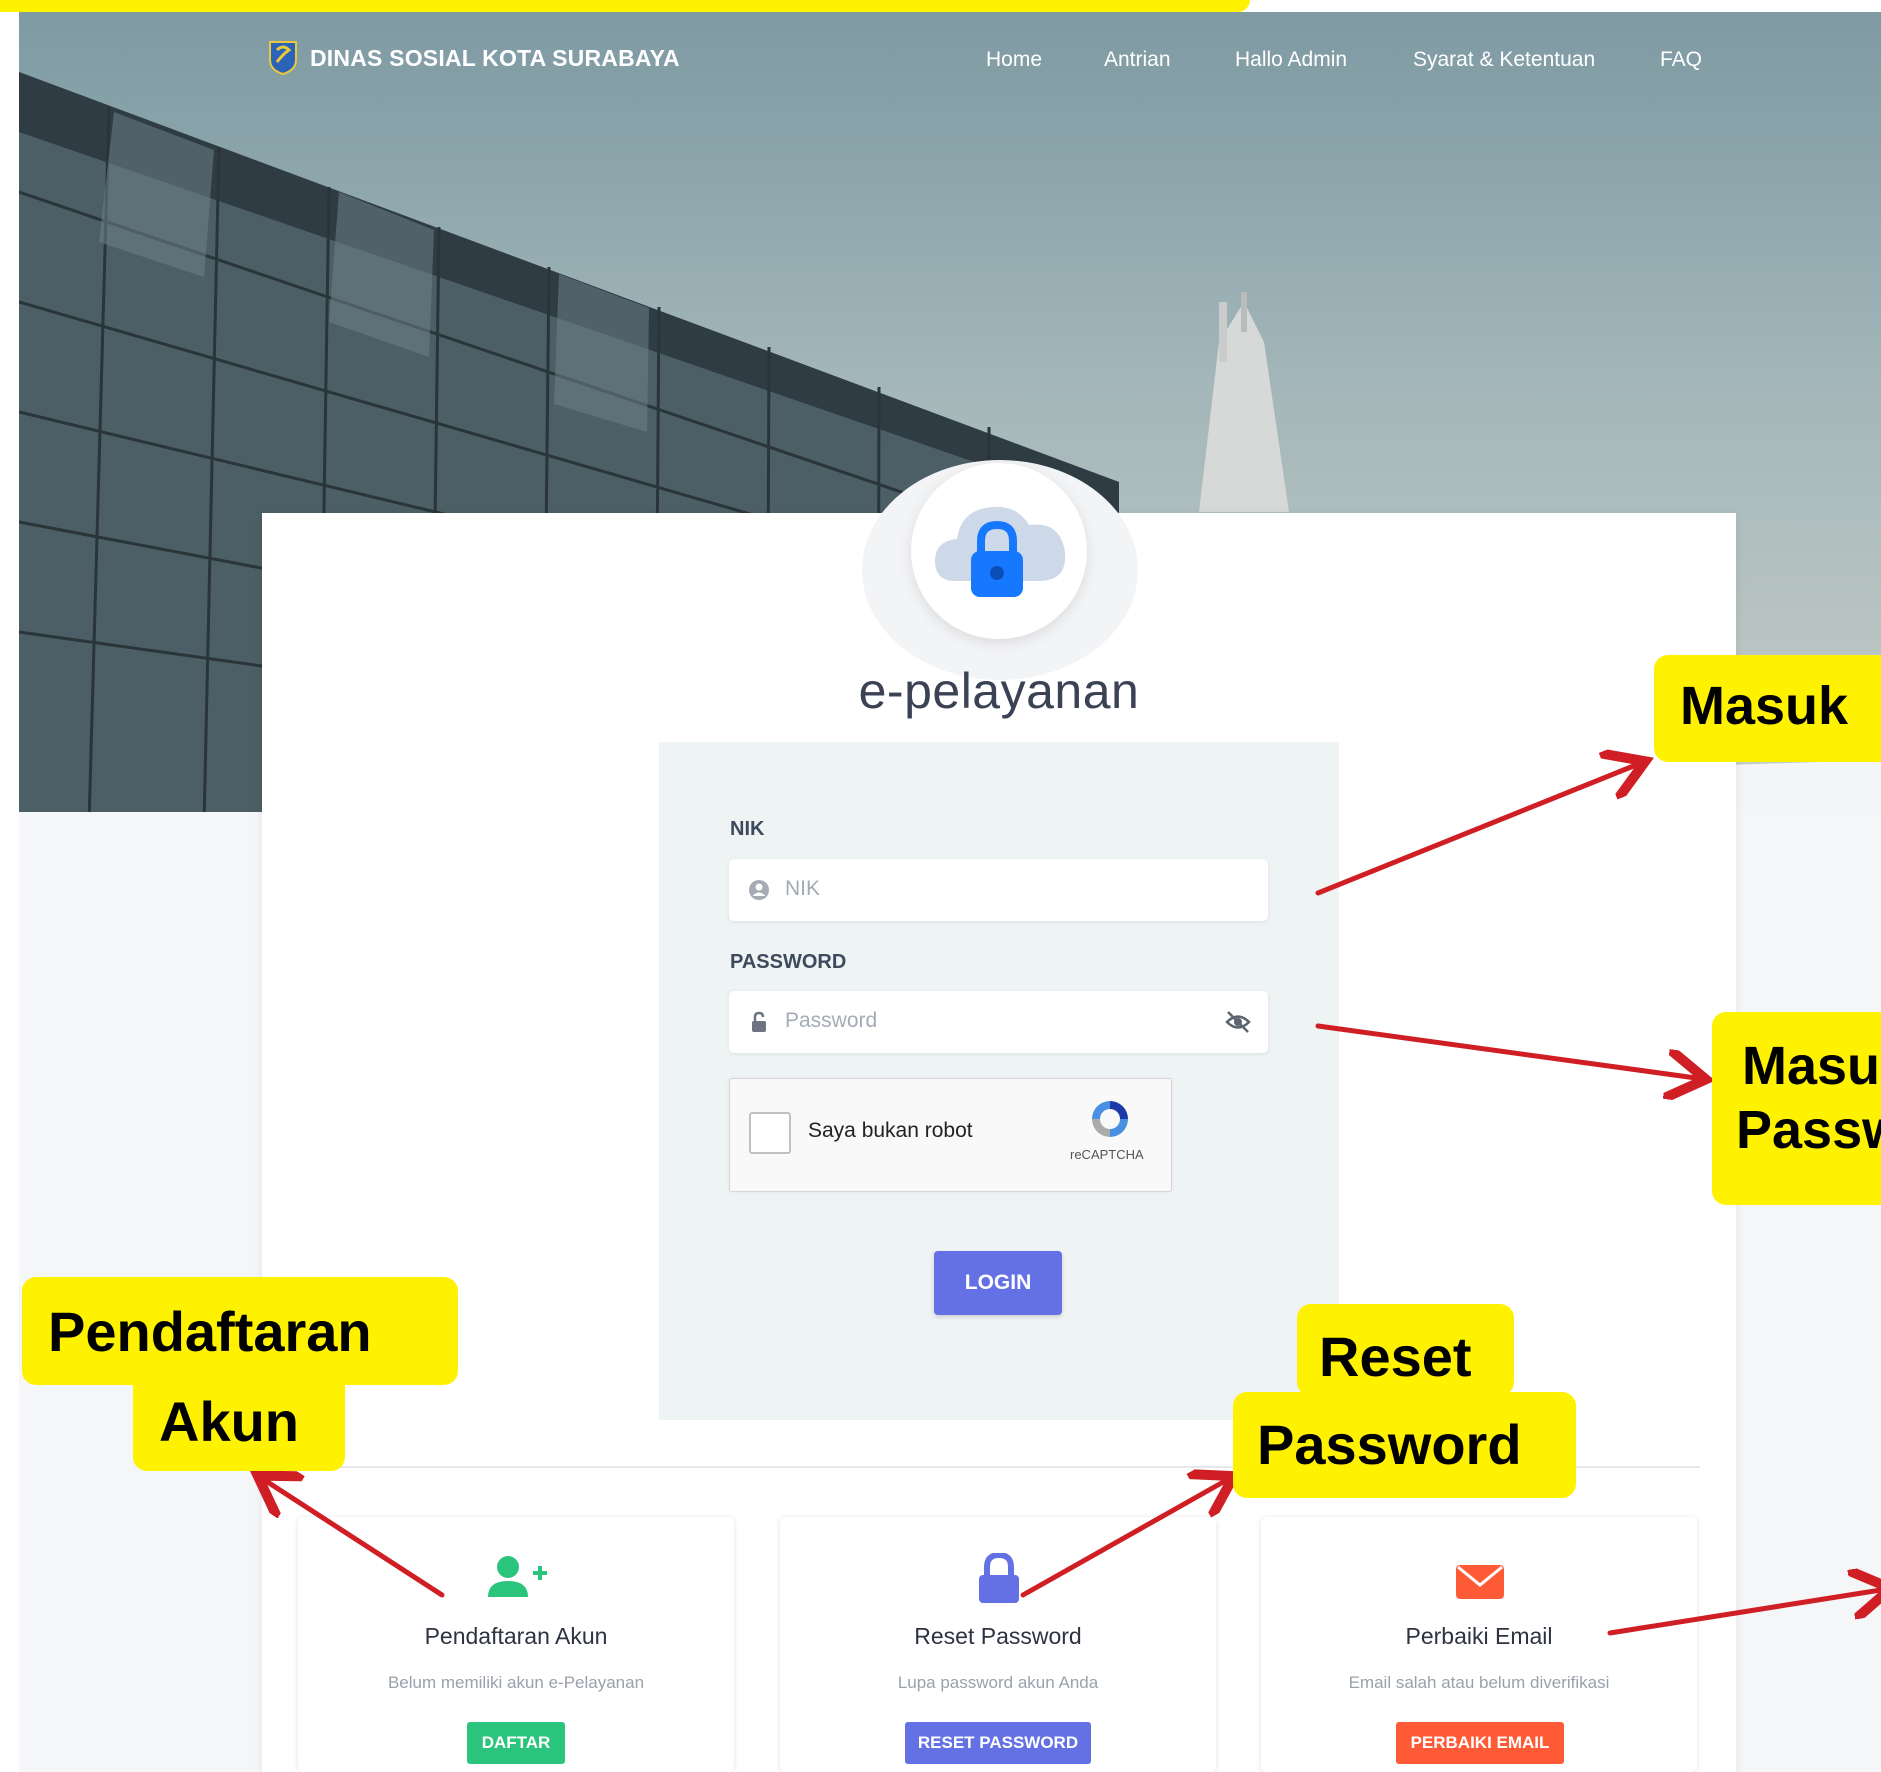 This screenshot has height=1772, width=1881. I want to click on annotation-register-line1: Pendaftaran, so click(210, 1331).